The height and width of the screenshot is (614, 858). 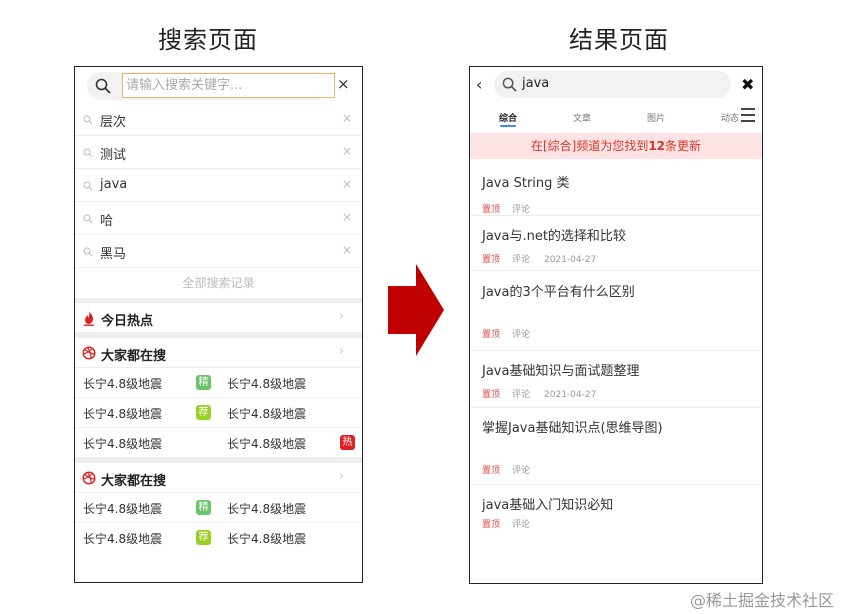 What do you see at coordinates (616, 187) in the screenshot?
I see `result-item: Java String 类 置顶 评论` at bounding box center [616, 187].